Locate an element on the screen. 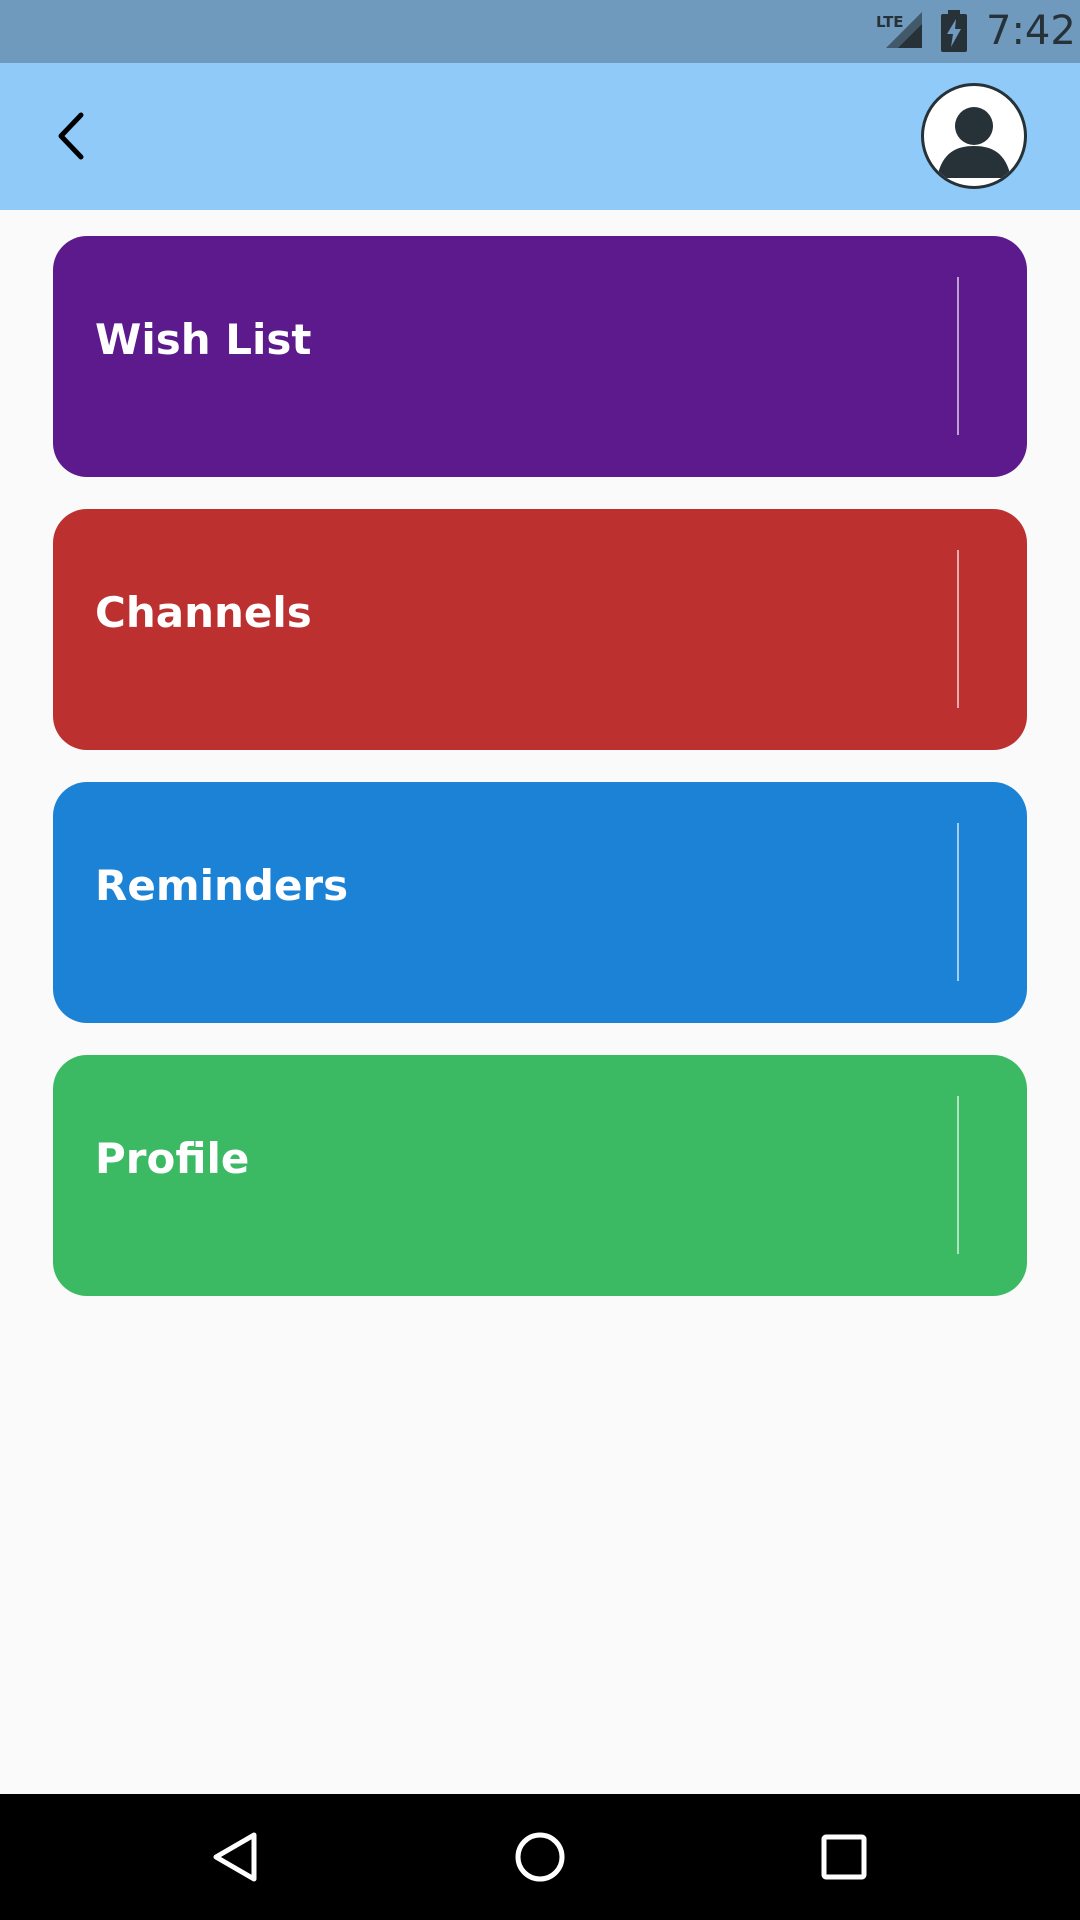  lte-signal-icon: LTE is located at coordinates (899, 30).